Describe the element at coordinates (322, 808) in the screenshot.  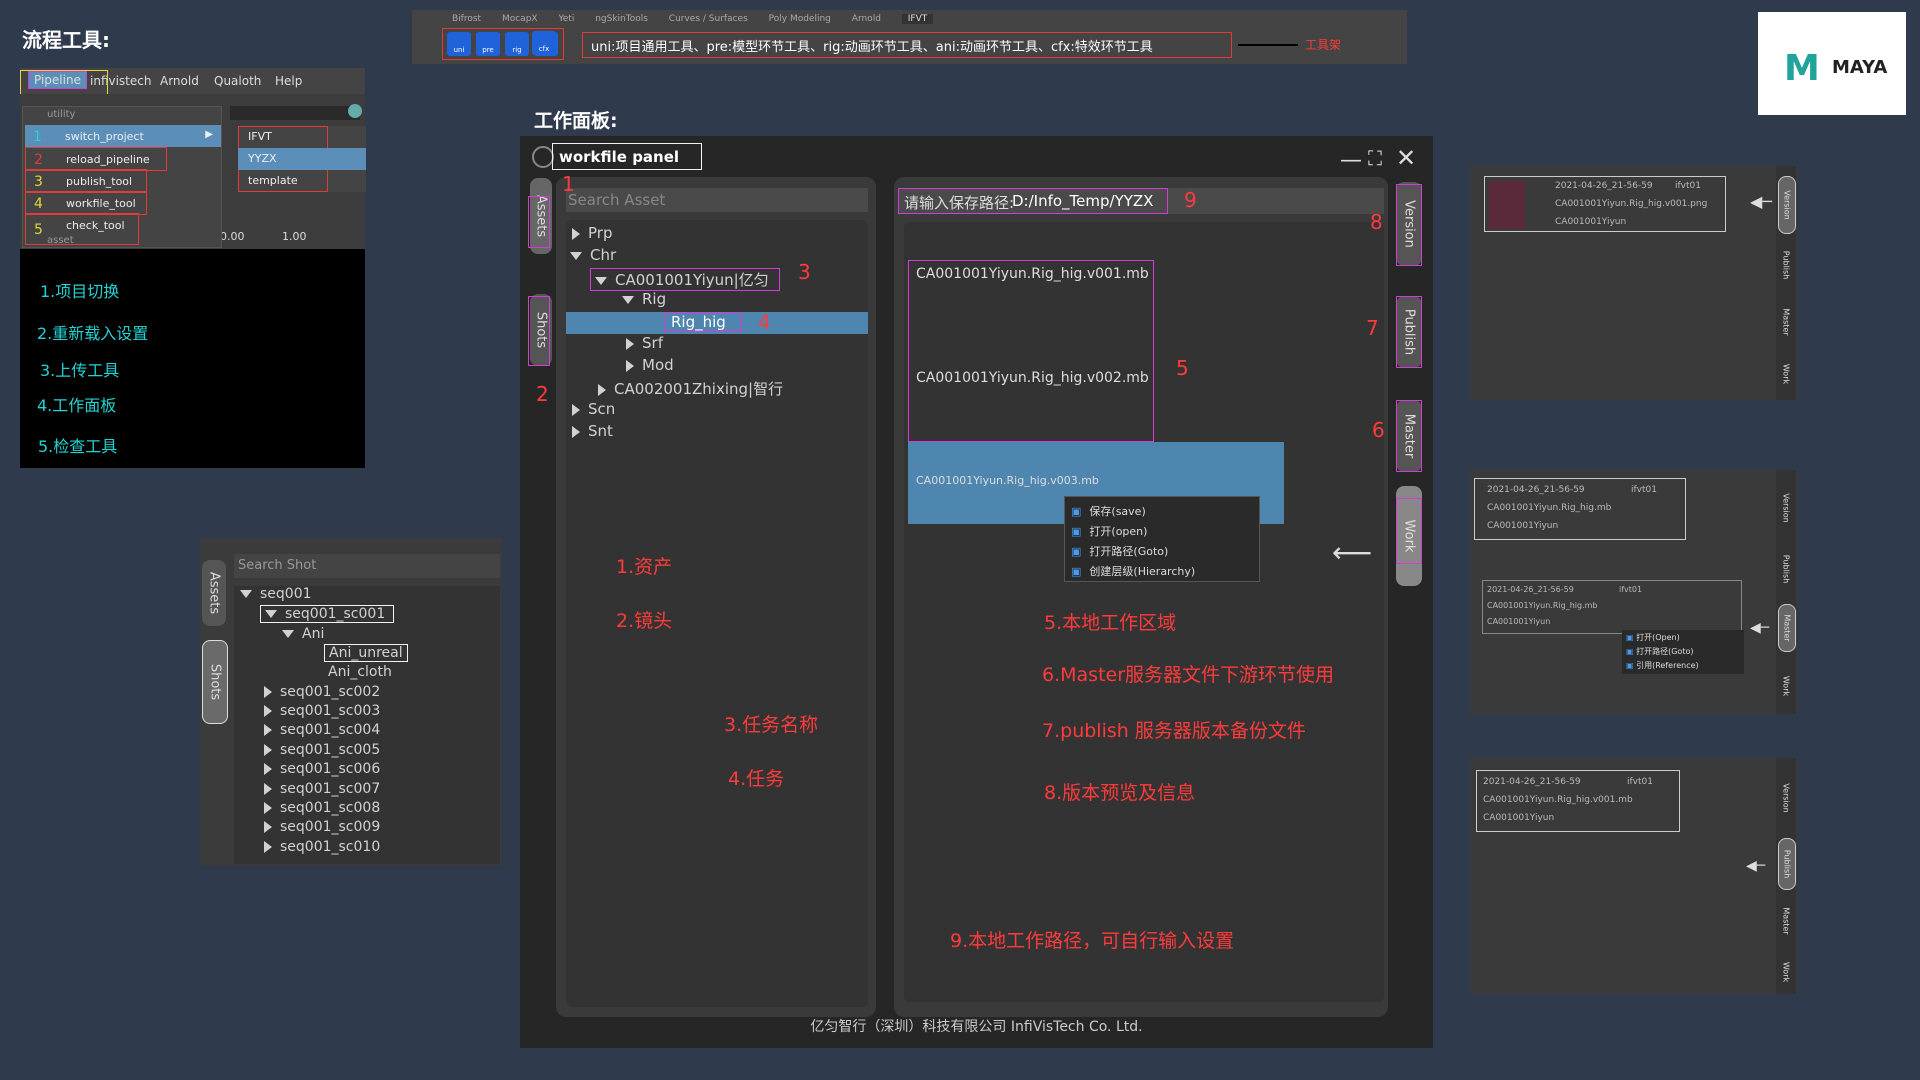
I see `tree-shot: seq001_sc008` at that location.